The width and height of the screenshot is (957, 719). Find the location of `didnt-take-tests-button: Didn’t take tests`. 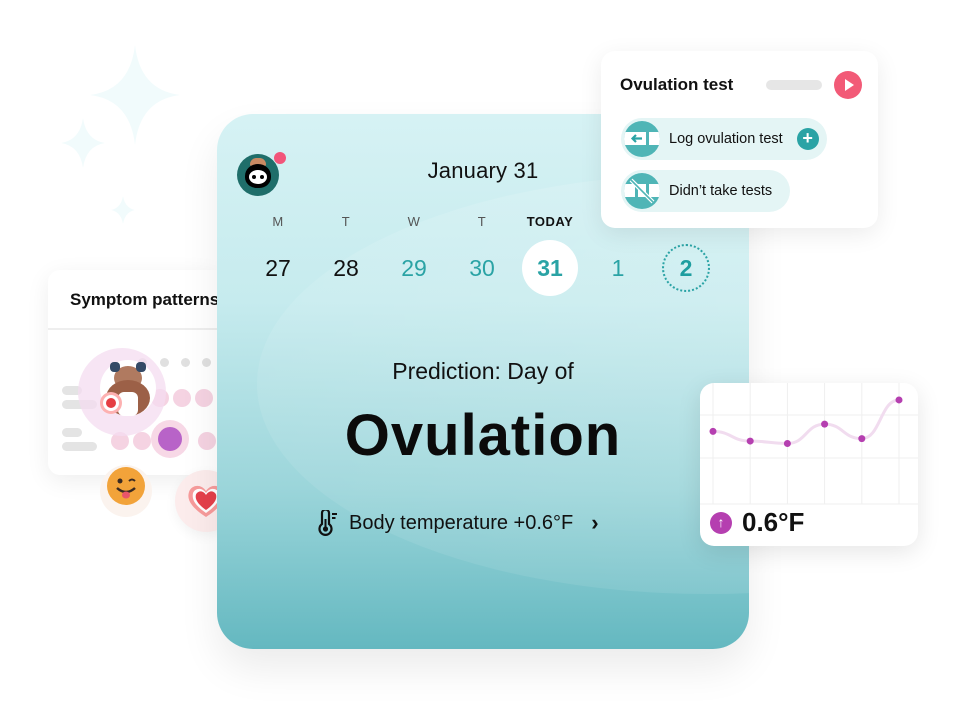

didnt-take-tests-button: Didn’t take tests is located at coordinates (706, 191).